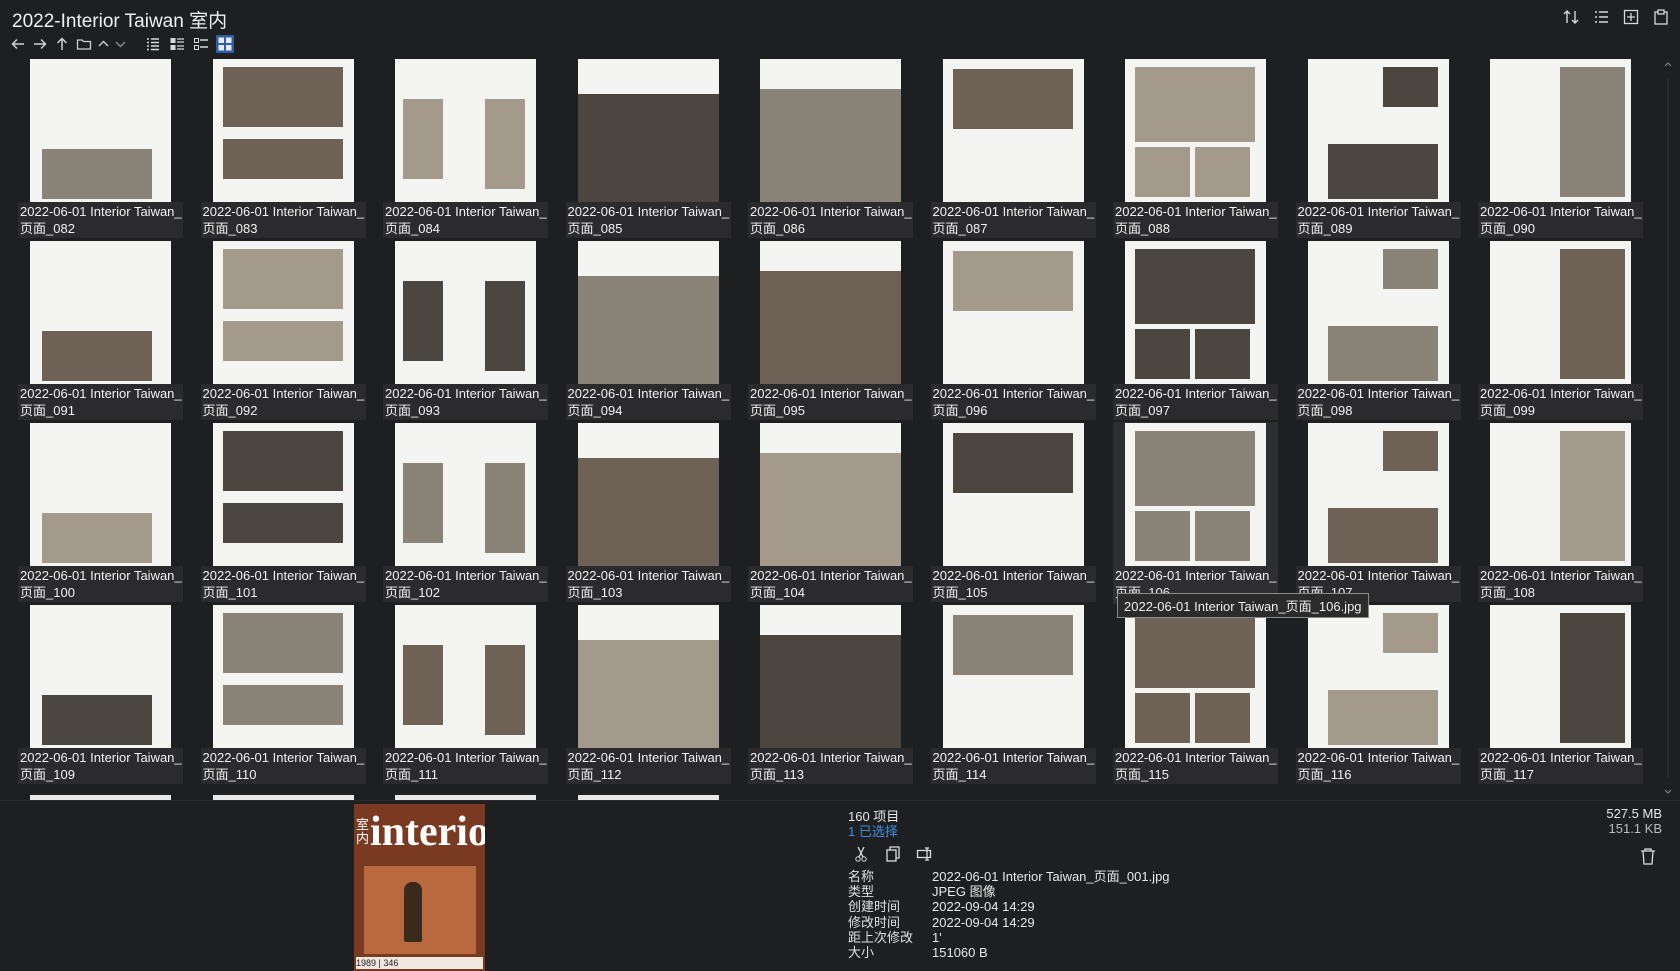 The width and height of the screenshot is (1680, 971). I want to click on add-panel-icon, so click(1631, 17).